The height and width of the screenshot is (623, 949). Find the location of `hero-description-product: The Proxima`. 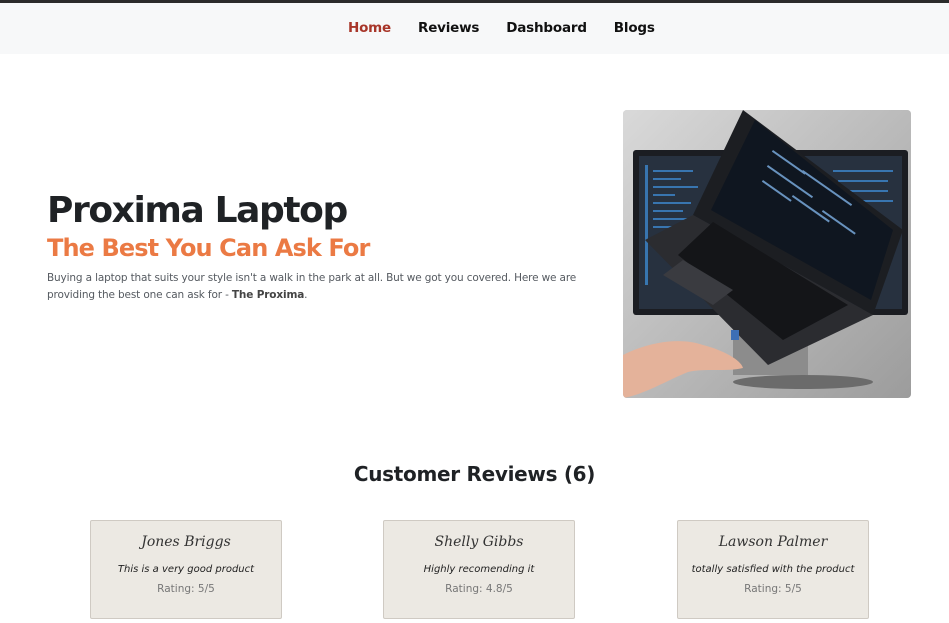

hero-description-product: The Proxima is located at coordinates (268, 294).